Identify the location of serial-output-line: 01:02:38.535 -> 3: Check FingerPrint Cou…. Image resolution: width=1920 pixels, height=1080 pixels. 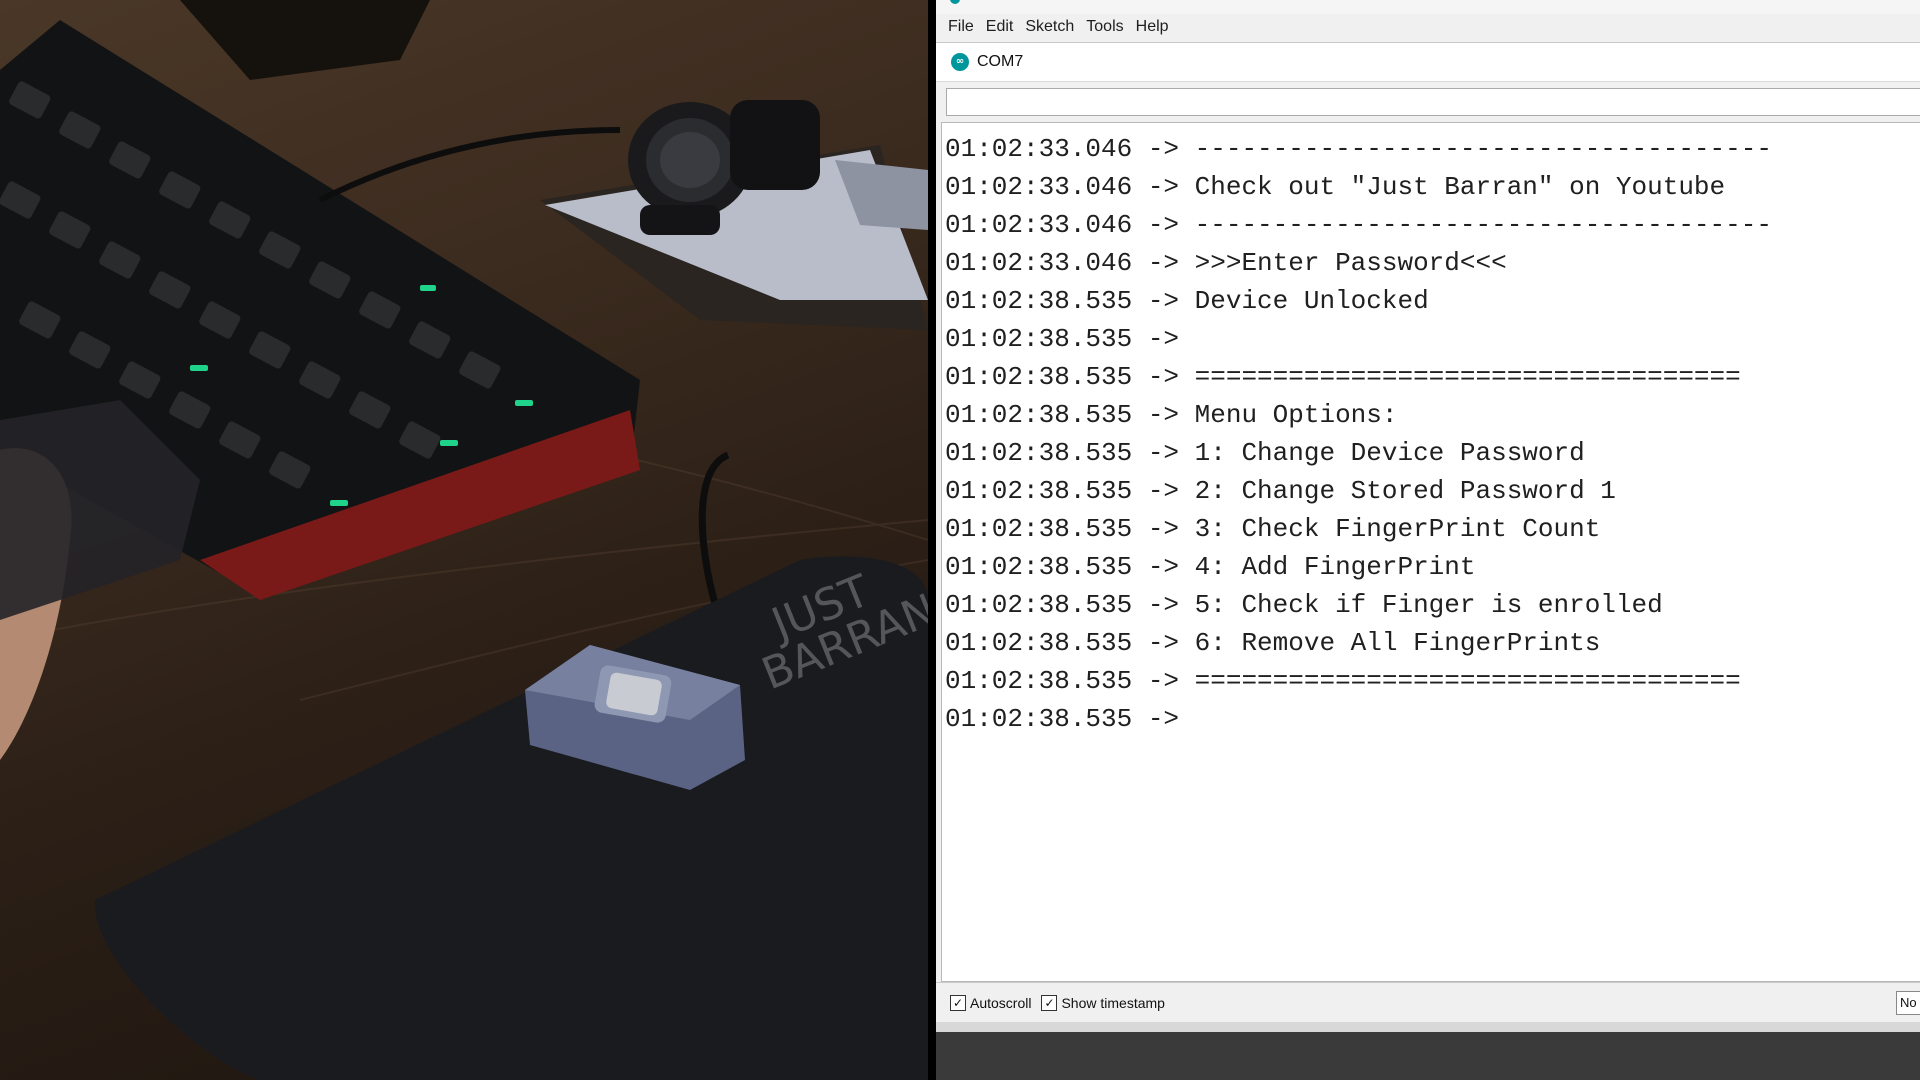
(1273, 529).